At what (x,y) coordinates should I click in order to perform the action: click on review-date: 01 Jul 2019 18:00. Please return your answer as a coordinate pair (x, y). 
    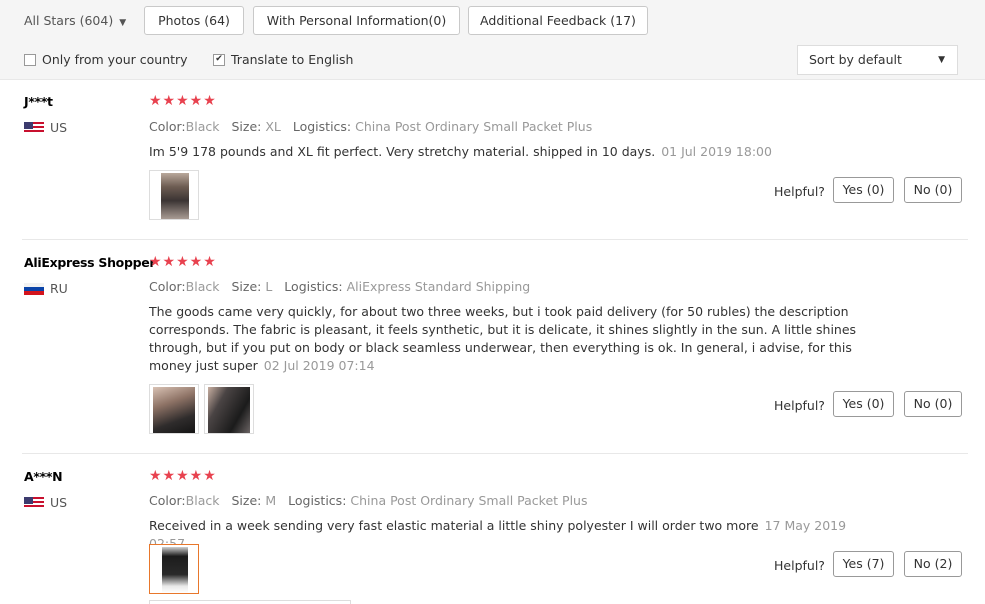
    Looking at the image, I should click on (716, 151).